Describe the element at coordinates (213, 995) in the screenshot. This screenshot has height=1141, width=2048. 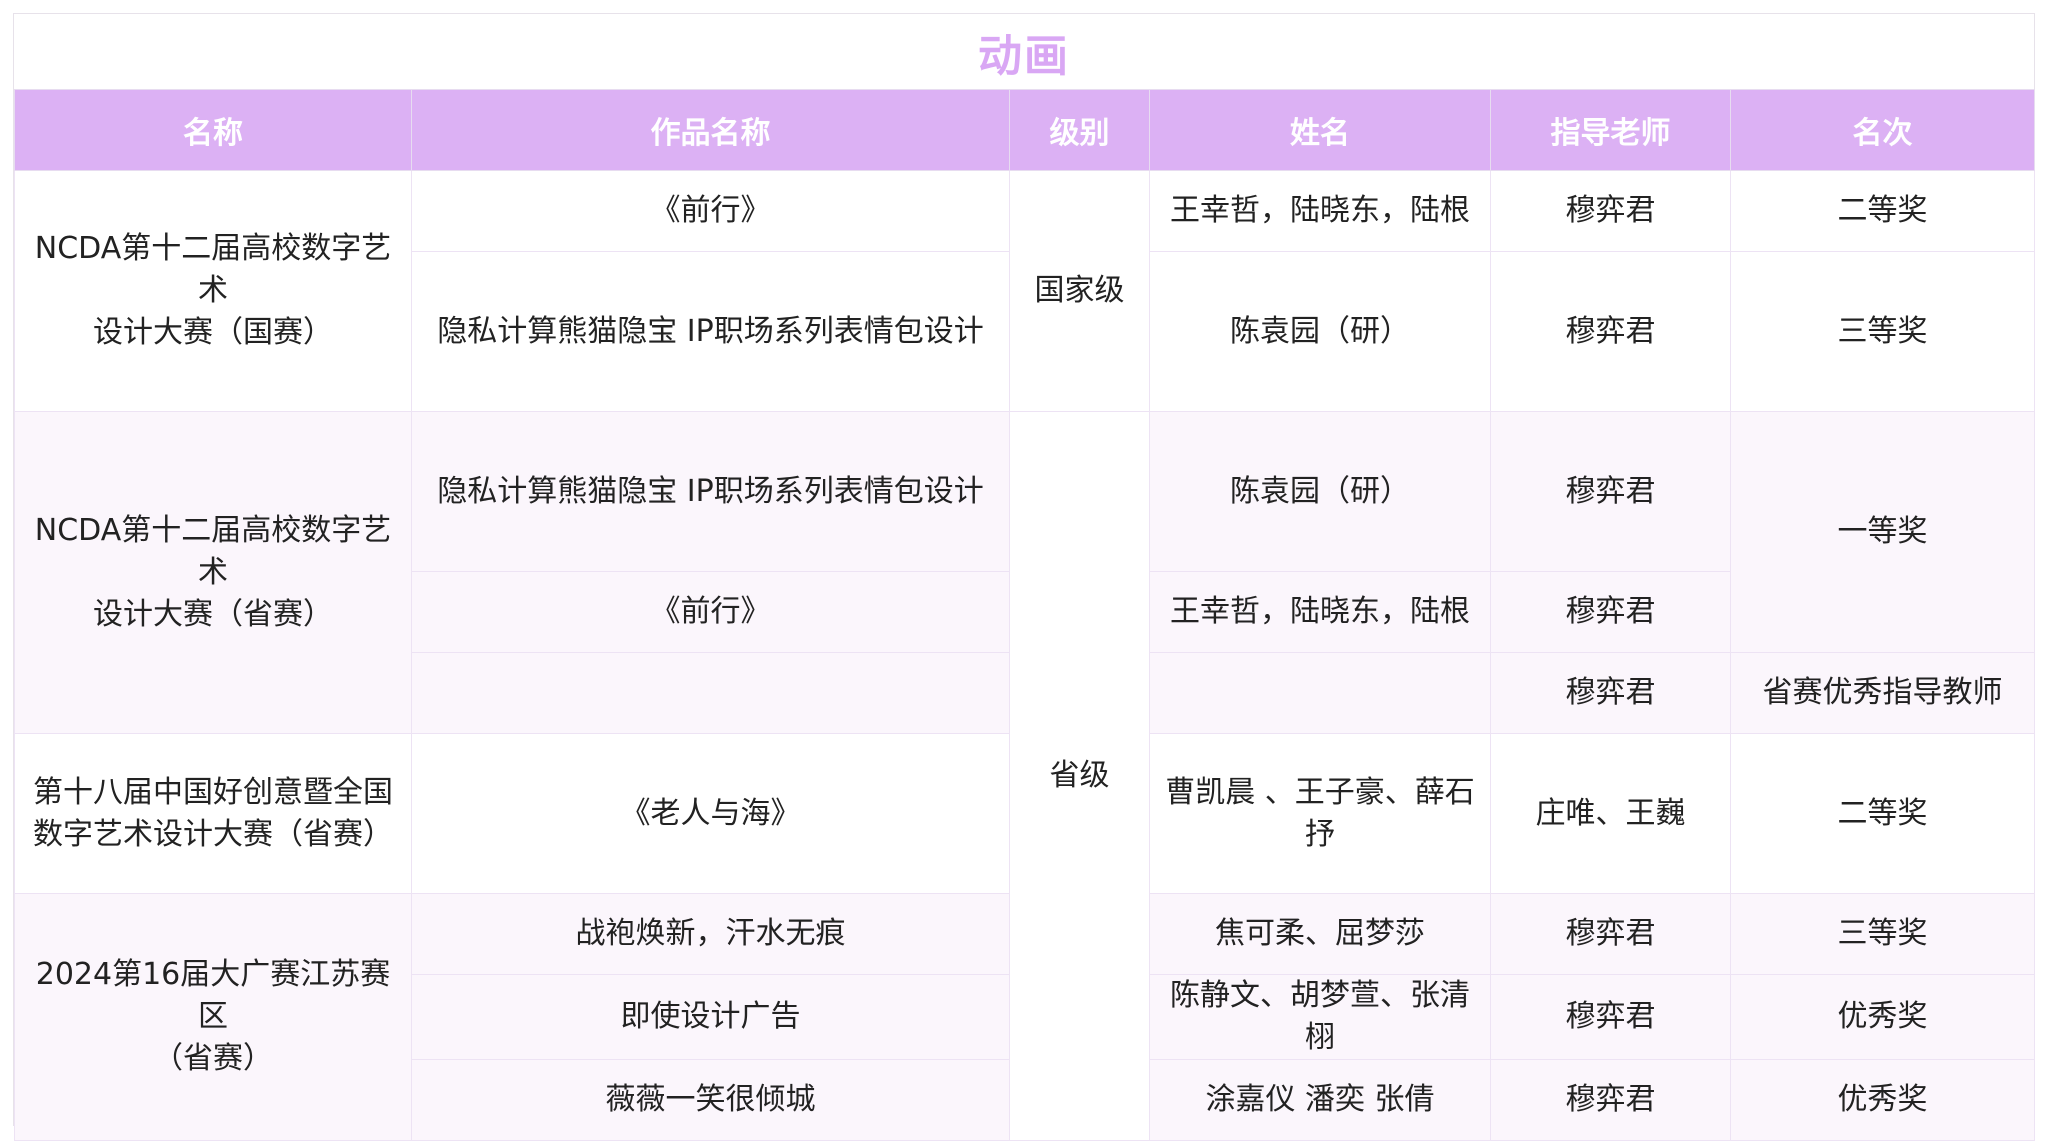
I see `competition-line: 2024第16届大广赛江苏赛区` at that location.